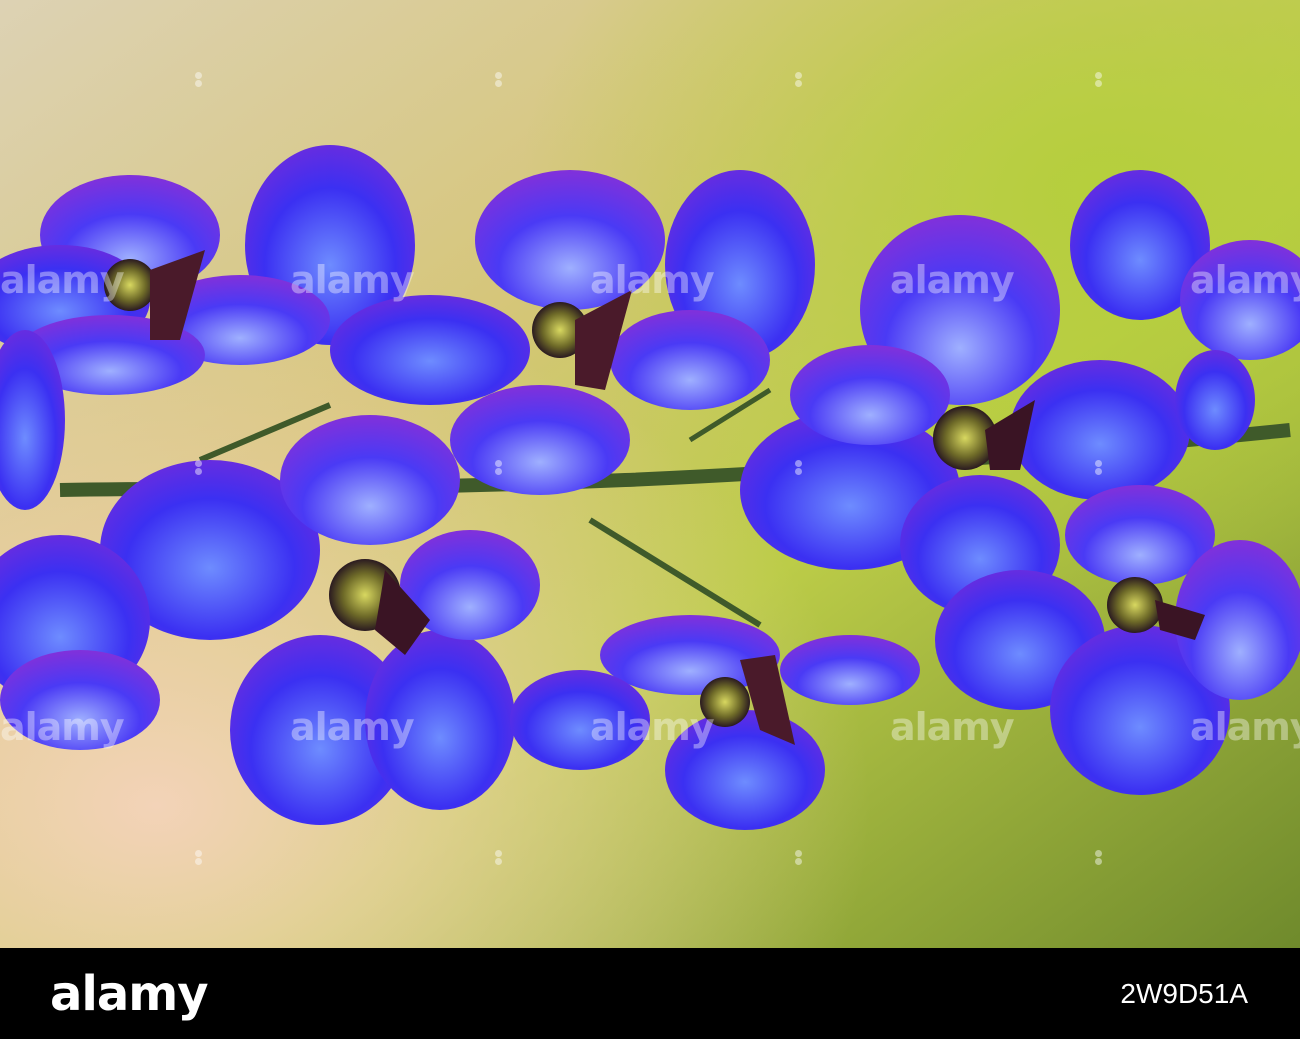  Describe the element at coordinates (650, 993) in the screenshot. I see `stock-footer-bar: alamy 2W9D51A` at that location.